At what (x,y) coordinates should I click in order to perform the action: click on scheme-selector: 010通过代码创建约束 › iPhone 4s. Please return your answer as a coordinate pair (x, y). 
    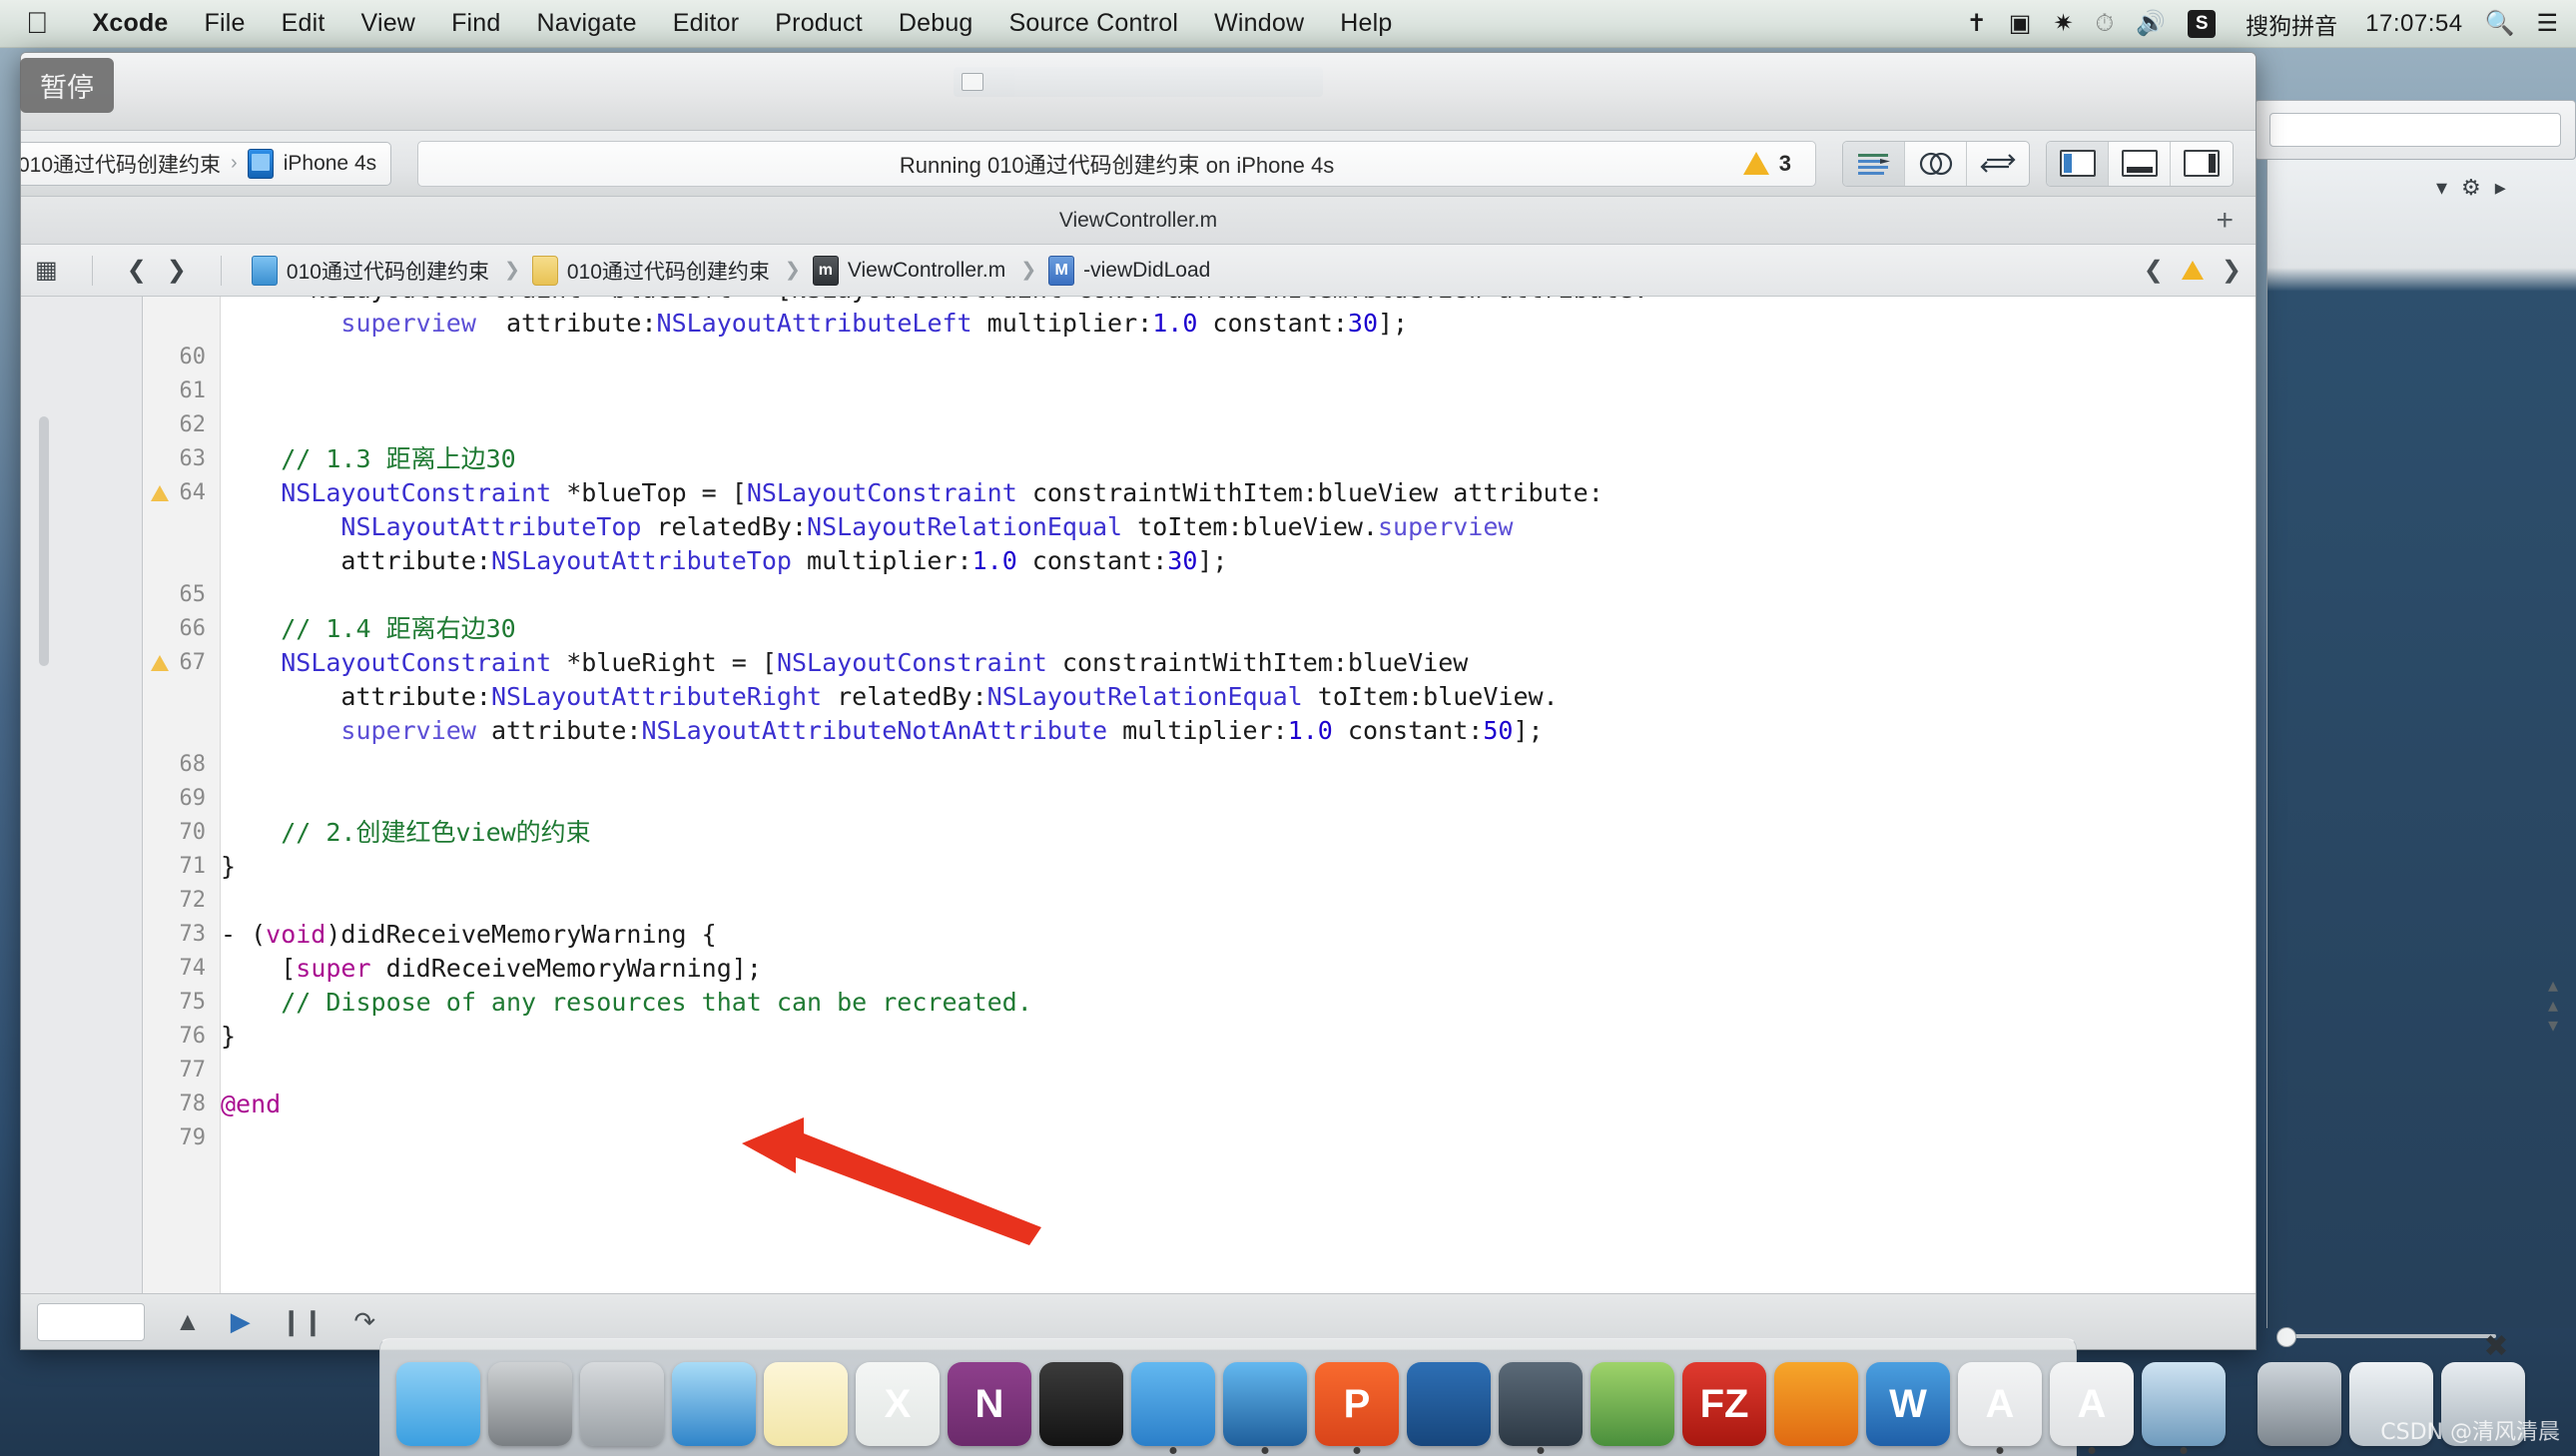
    Looking at the image, I should click on (206, 163).